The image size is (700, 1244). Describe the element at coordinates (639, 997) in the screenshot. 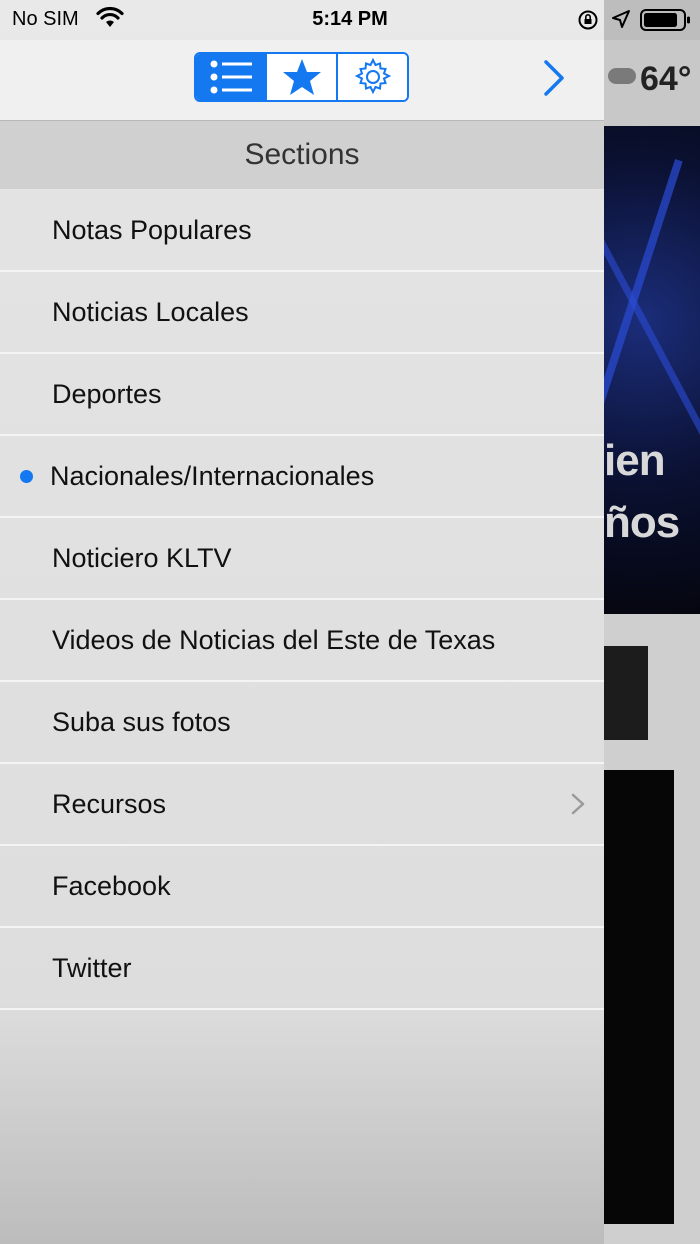

I see `background-video` at that location.